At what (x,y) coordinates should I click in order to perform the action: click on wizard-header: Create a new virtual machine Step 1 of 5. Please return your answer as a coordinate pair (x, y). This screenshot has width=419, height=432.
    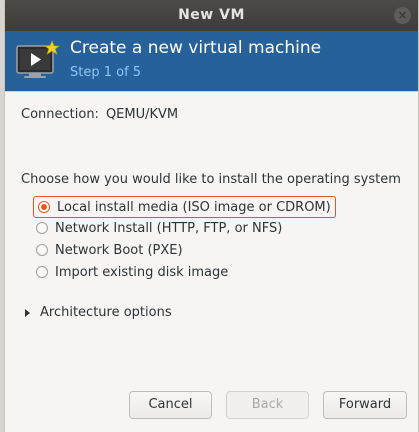
    Looking at the image, I should click on (211, 61).